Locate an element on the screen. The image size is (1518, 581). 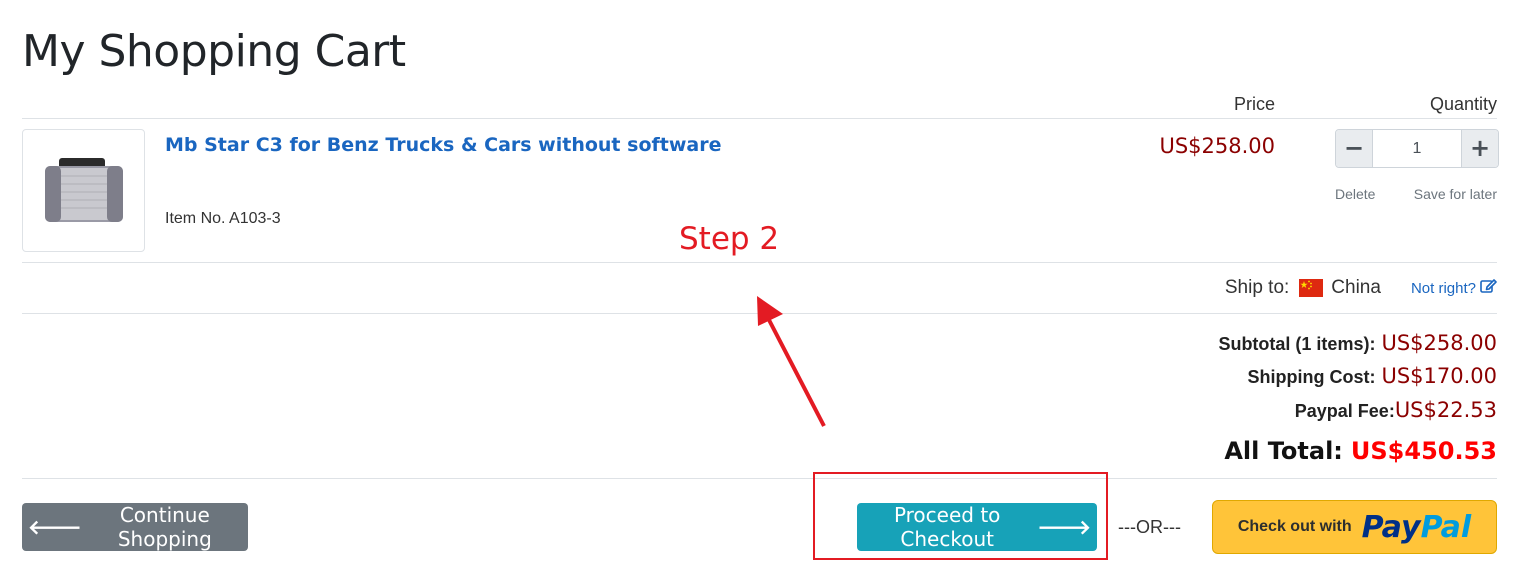
product-thumbnail is located at coordinates (83, 190).